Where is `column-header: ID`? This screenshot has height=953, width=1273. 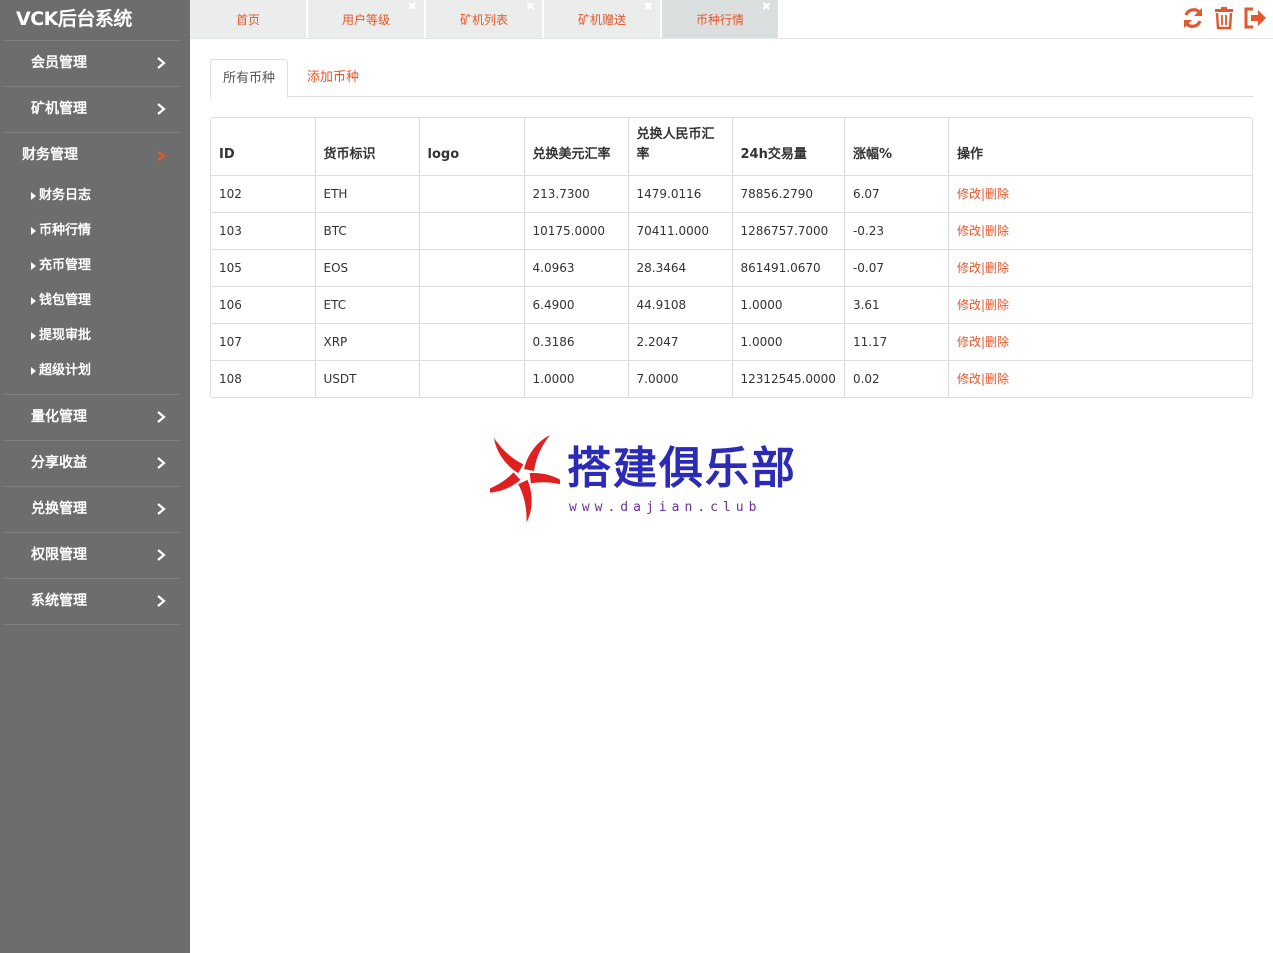 column-header: ID is located at coordinates (263, 147).